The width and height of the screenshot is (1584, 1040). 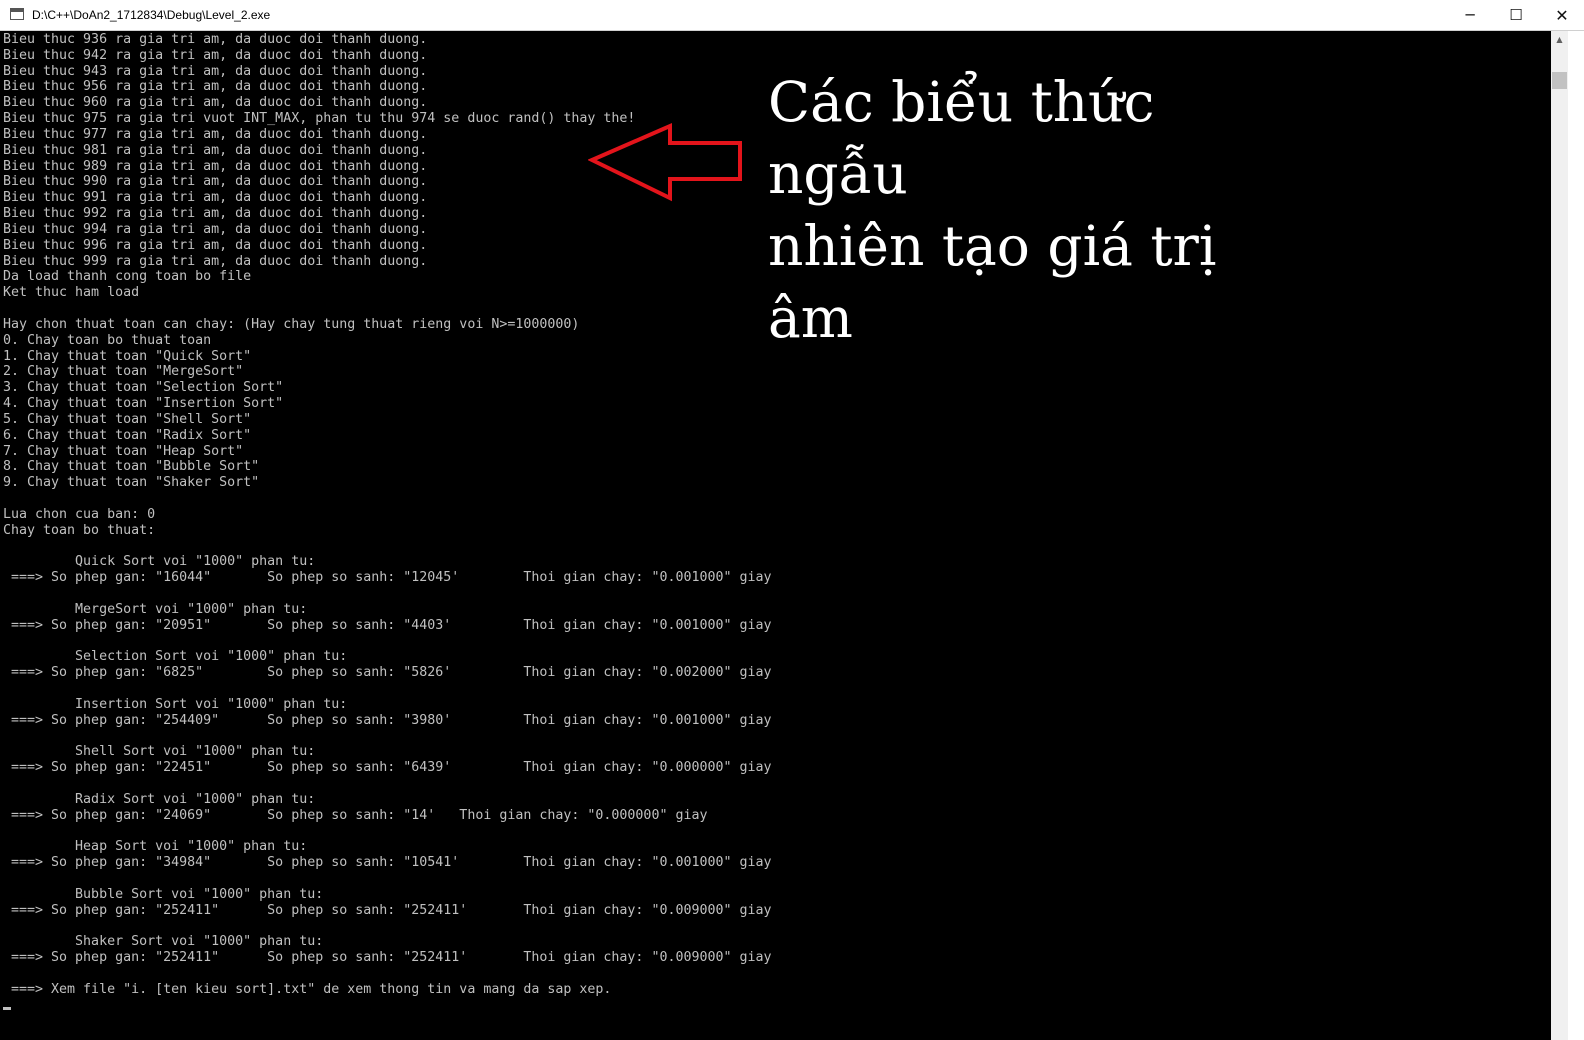 I want to click on text-cursor, so click(x=7, y=1008).